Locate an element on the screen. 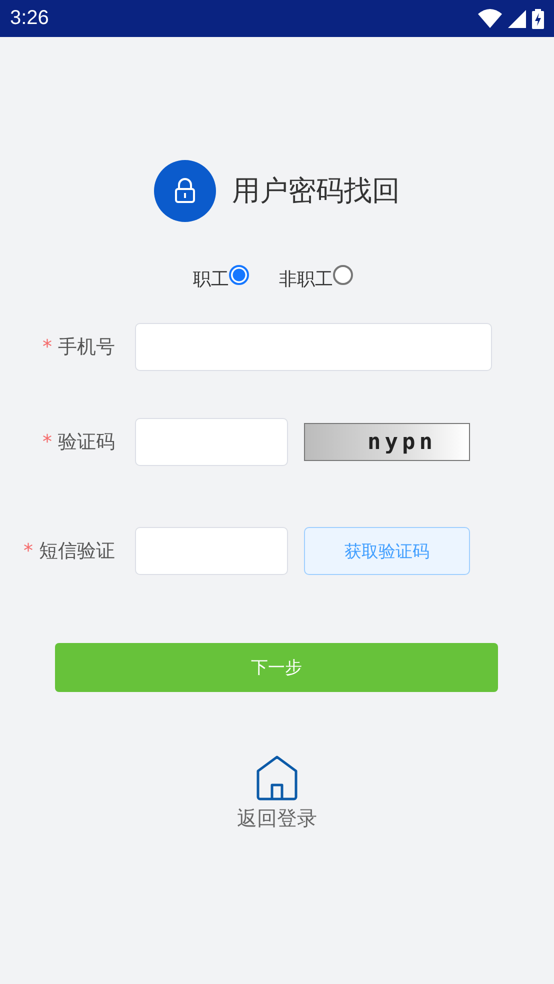 The image size is (554, 984). clock-time: 3:26 is located at coordinates (29, 18).